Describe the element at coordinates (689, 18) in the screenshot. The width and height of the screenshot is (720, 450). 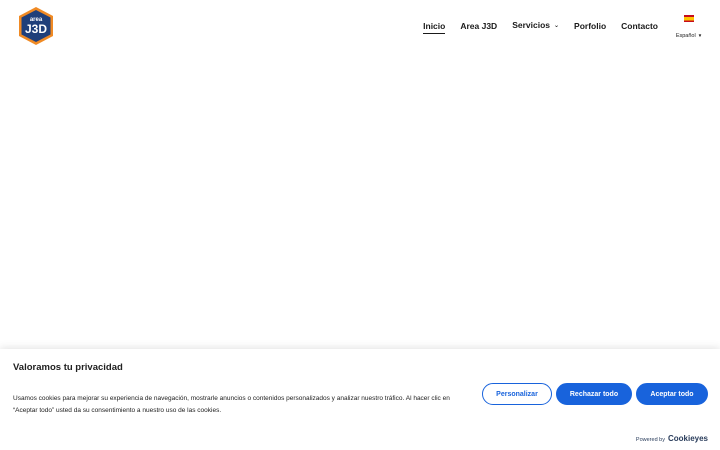
I see `spain-flag-icon` at that location.